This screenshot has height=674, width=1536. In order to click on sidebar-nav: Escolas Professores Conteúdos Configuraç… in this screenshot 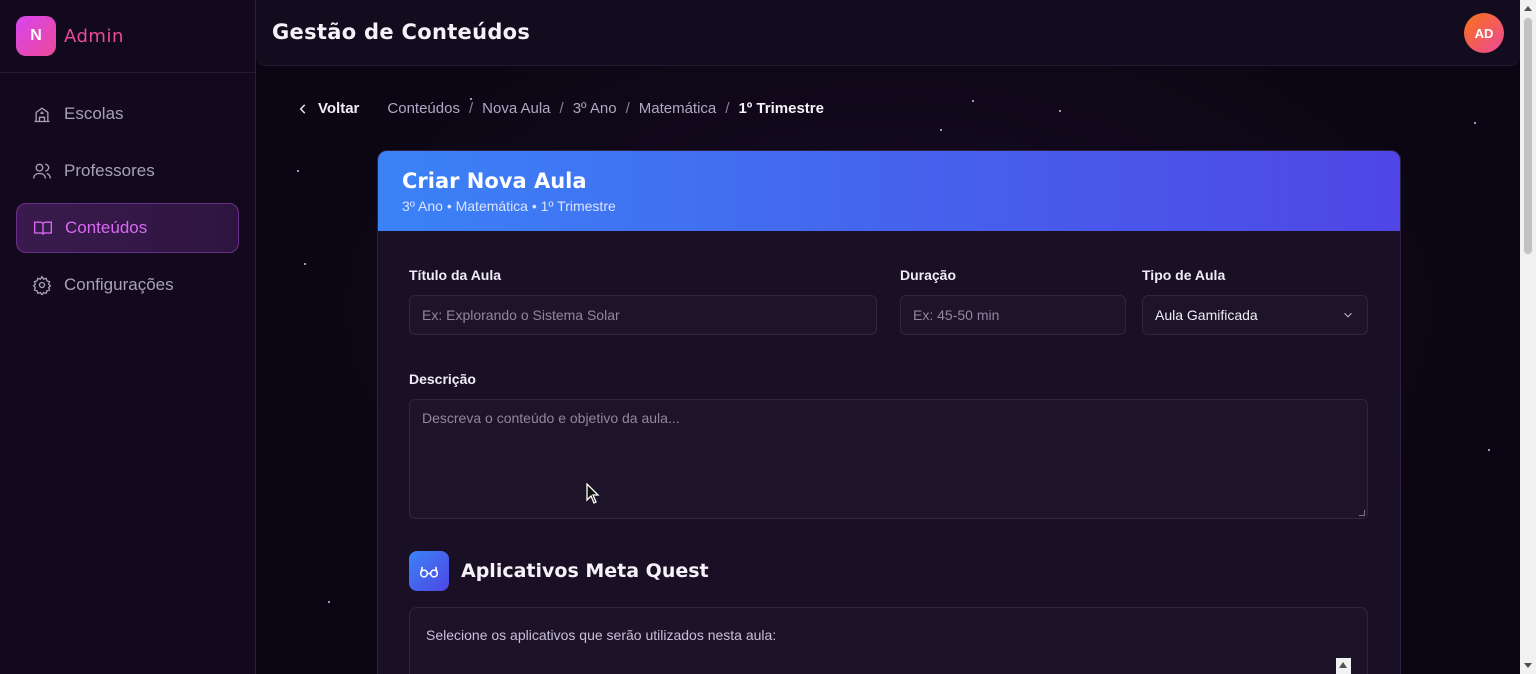, I will do `click(127, 203)`.